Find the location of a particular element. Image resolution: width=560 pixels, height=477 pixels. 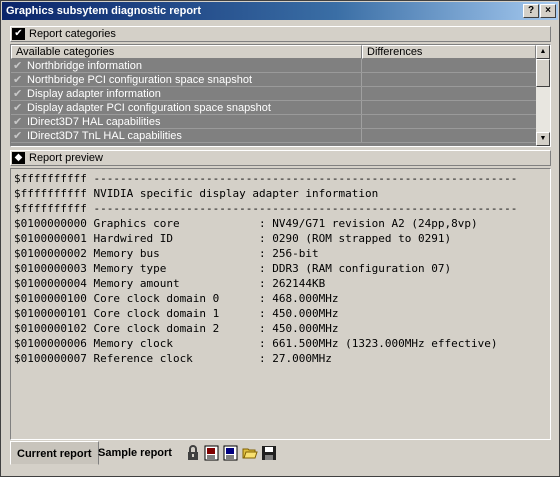

report-compare-icon is located at coordinates (231, 453).